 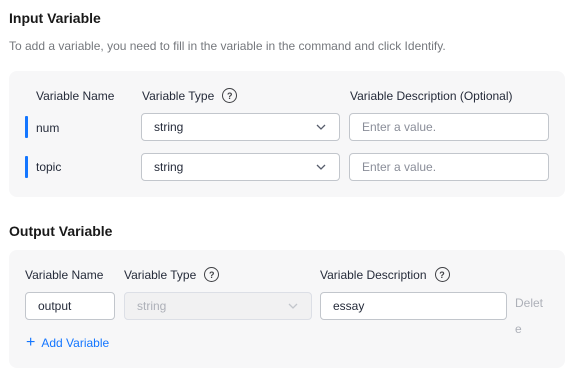 What do you see at coordinates (218, 306) in the screenshot?
I see `output-type-select: string` at bounding box center [218, 306].